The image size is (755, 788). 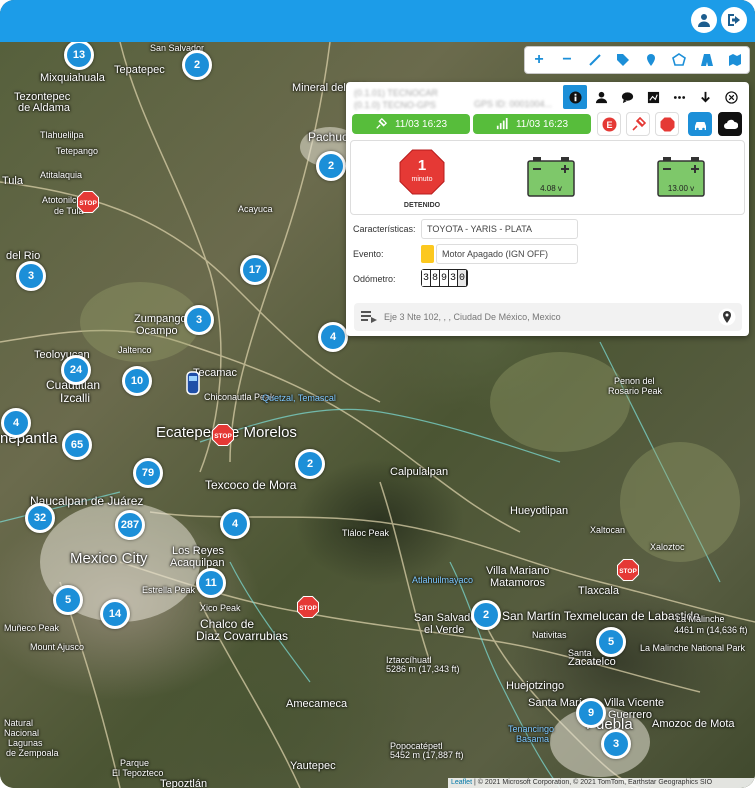 I want to click on marker-cluster: 287, so click(x=130, y=525).